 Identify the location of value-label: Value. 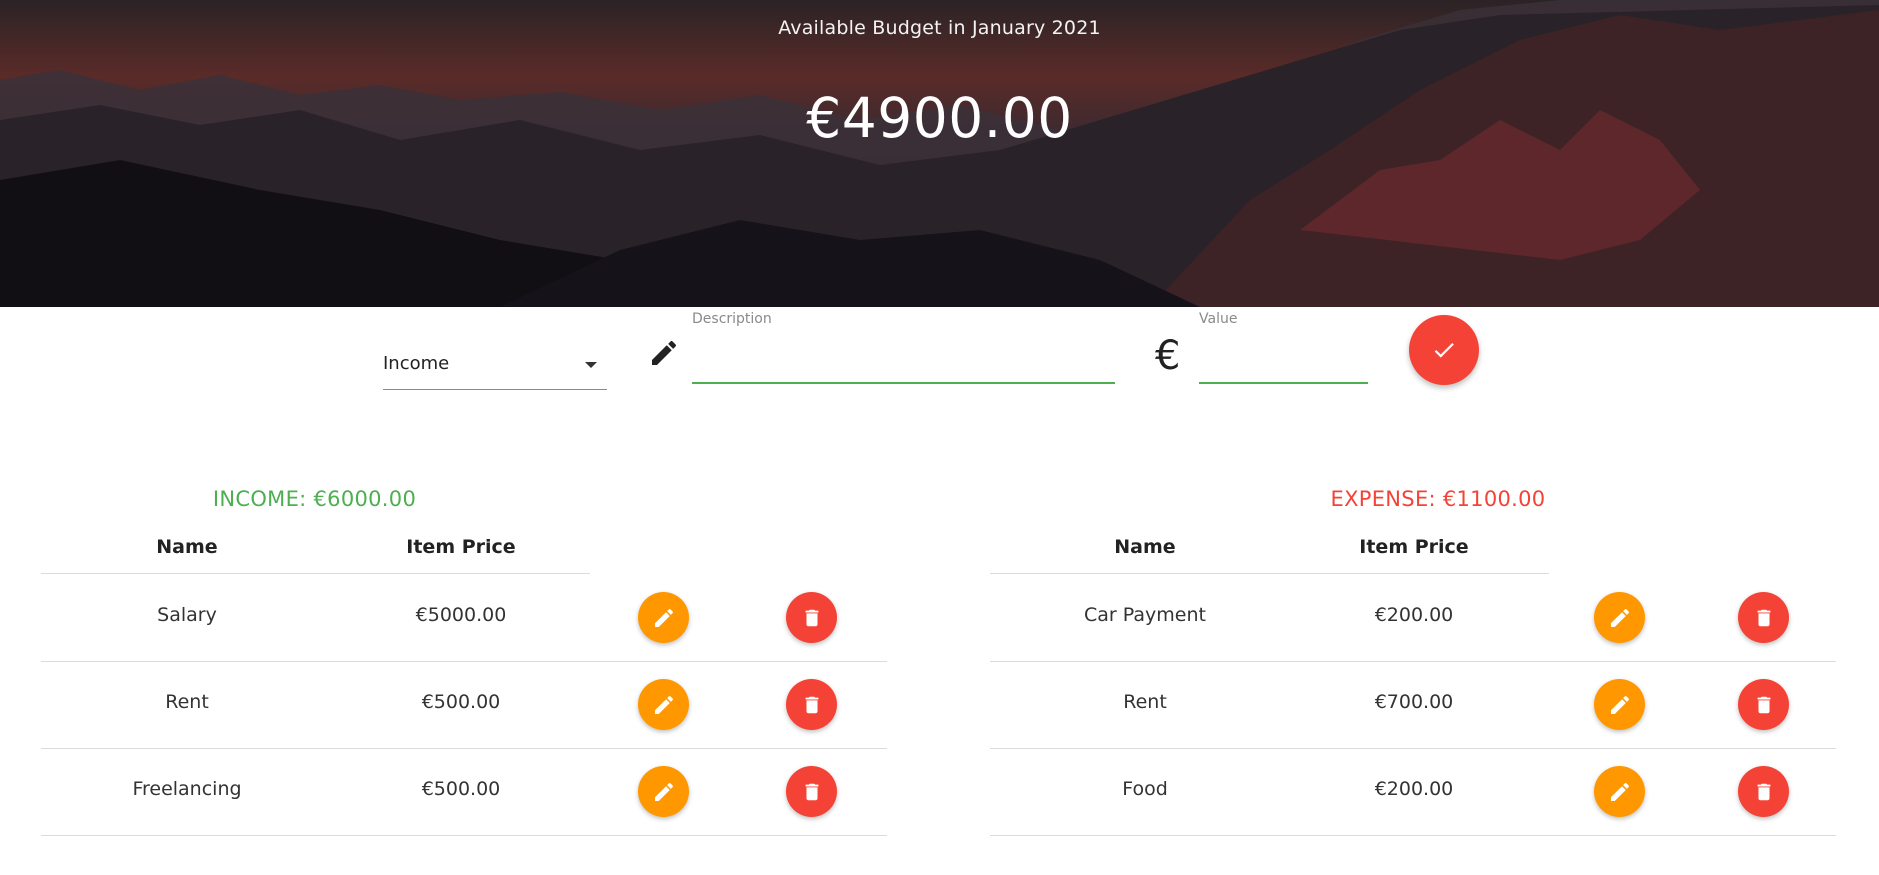
(1218, 319).